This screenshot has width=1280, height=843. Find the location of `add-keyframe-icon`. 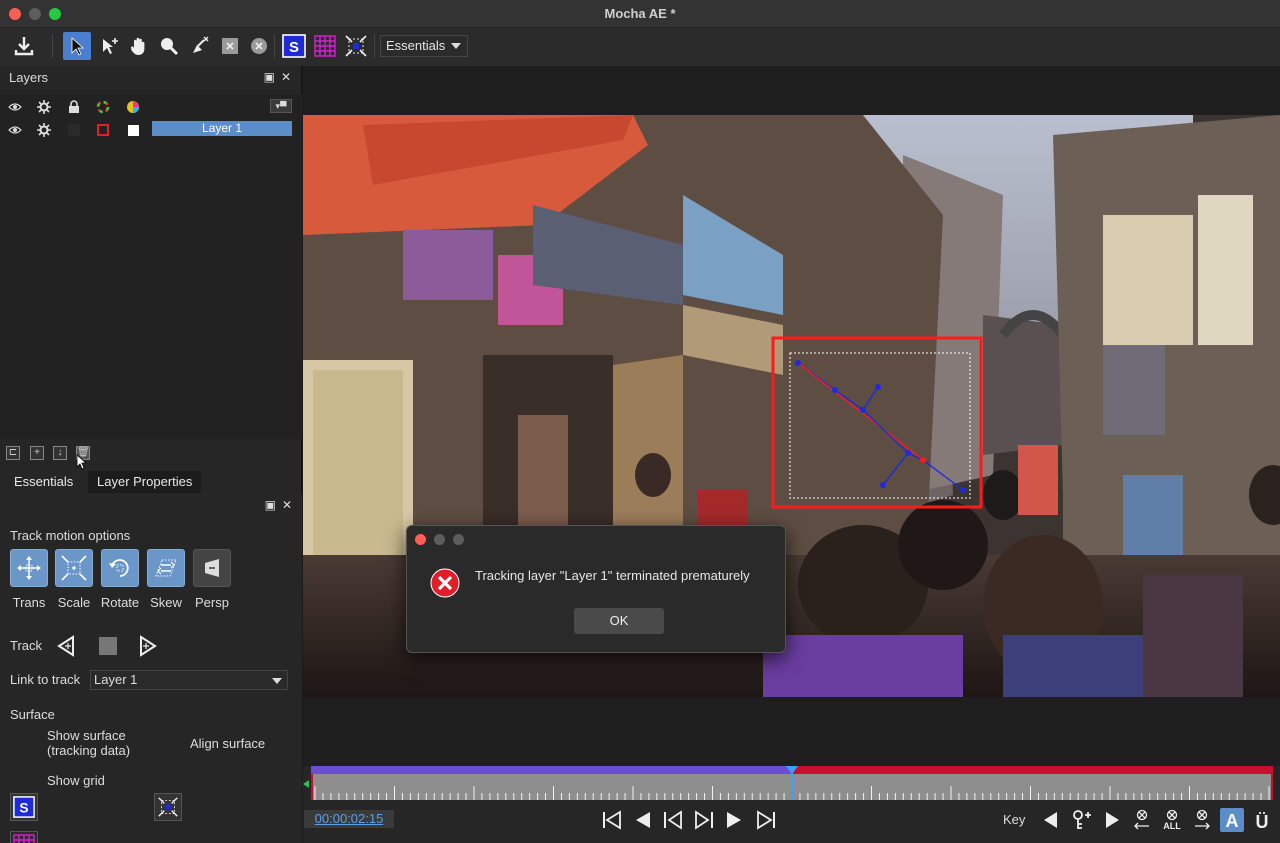

add-keyframe-icon is located at coordinates (1082, 820).